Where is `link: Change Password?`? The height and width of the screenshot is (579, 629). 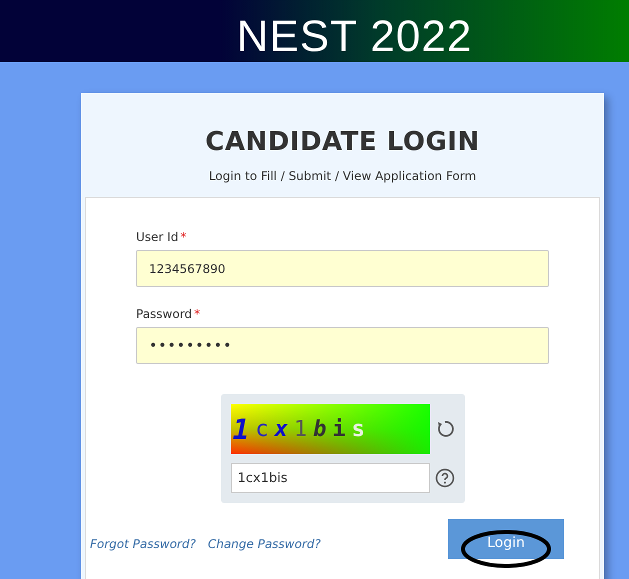 link: Change Password? is located at coordinates (264, 544).